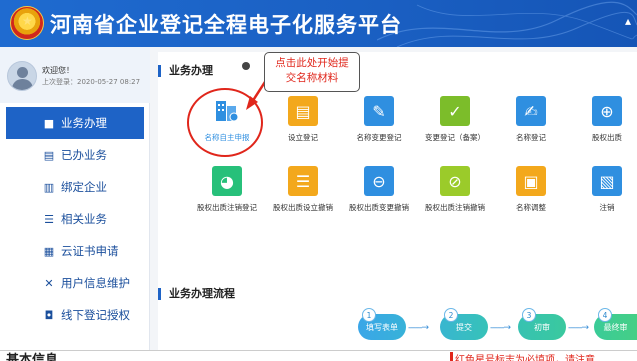  Describe the element at coordinates (49, 283) in the screenshot. I see `tools-icon: ✕` at that location.